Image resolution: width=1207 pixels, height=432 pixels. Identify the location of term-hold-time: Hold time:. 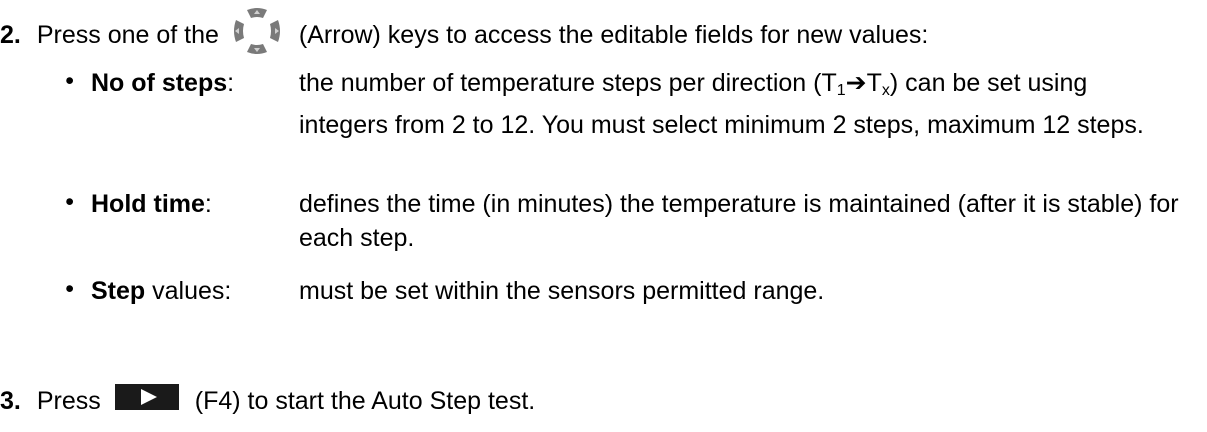
(151, 204).